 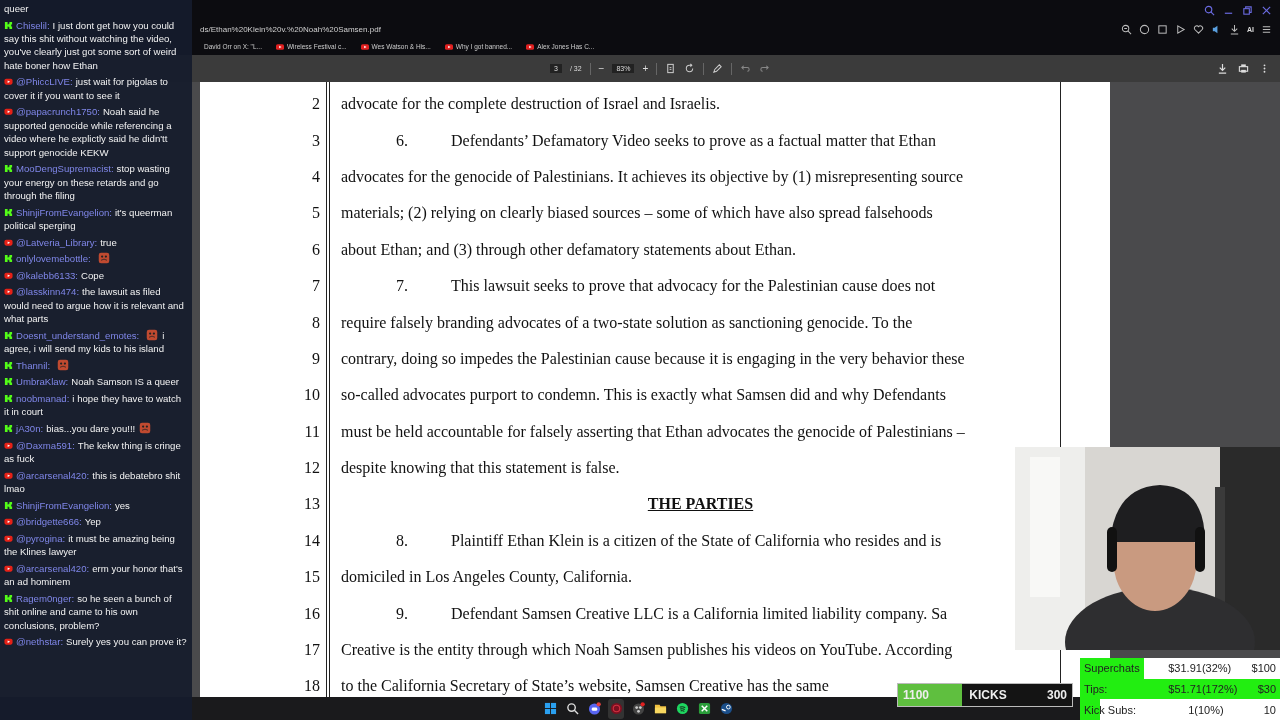 I want to click on line-number: 9, so click(x=316, y=358).